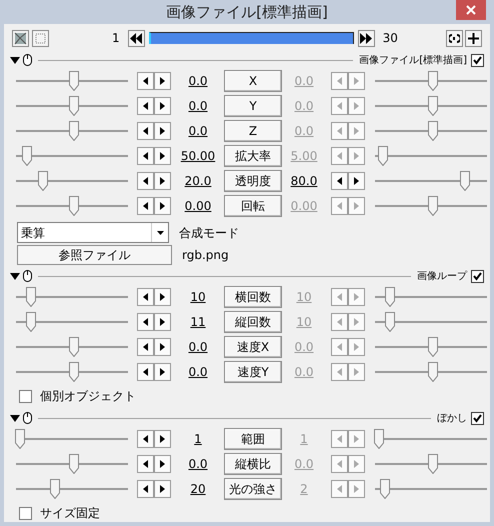  What do you see at coordinates (253, 105) in the screenshot?
I see `parameter-button: Y` at bounding box center [253, 105].